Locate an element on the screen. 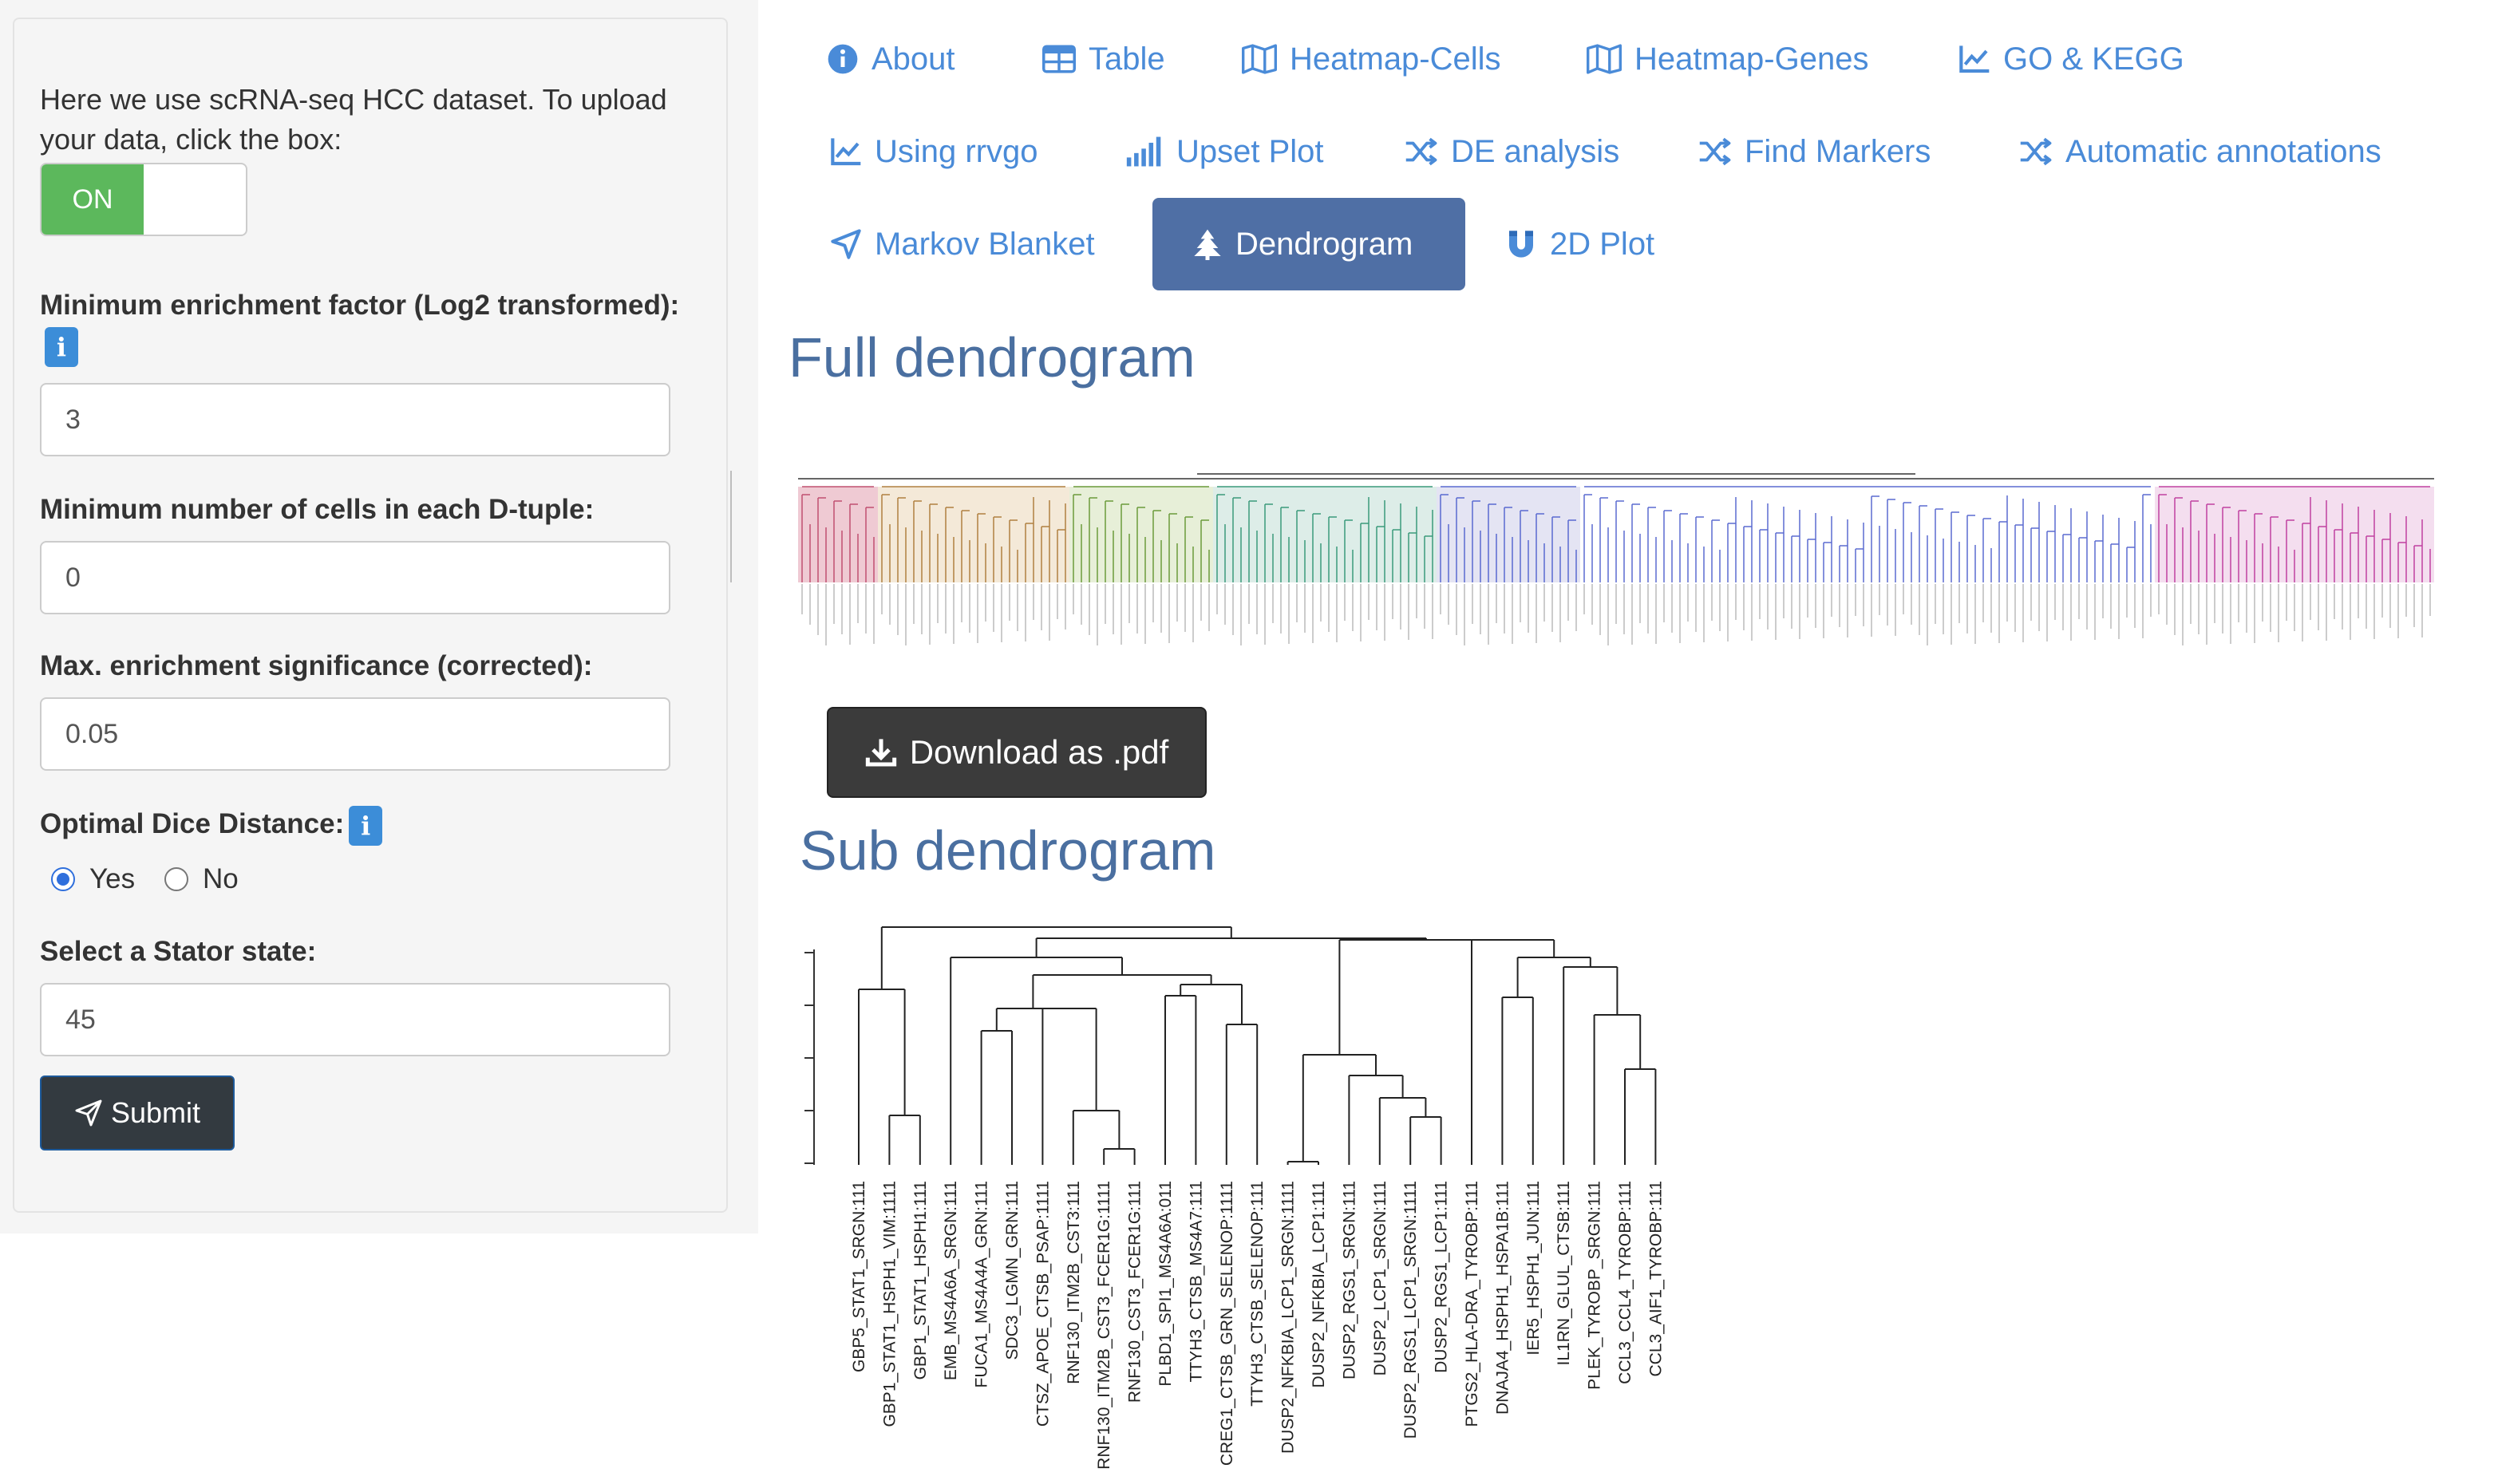 The height and width of the screenshot is (1484, 2494). leaf-label: TTYH3_CTSB_MS4A7:111 is located at coordinates (1196, 1282).